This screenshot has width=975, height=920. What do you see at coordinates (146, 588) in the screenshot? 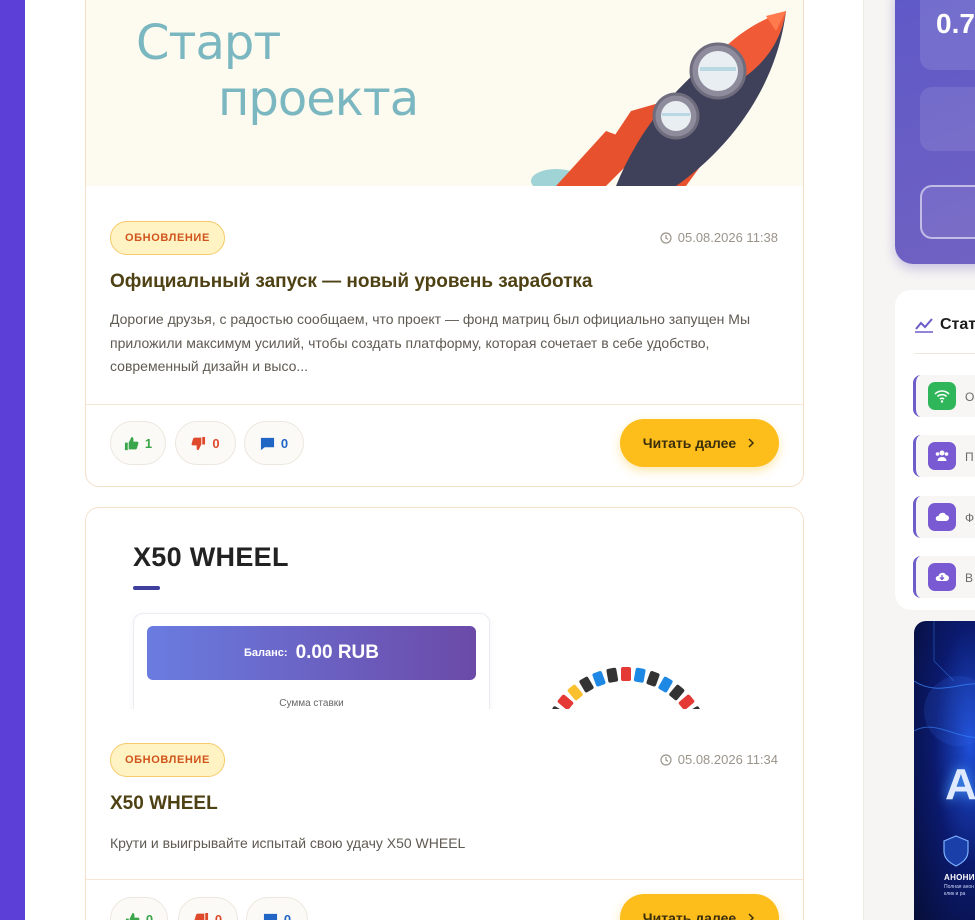
I see `title-underline` at bounding box center [146, 588].